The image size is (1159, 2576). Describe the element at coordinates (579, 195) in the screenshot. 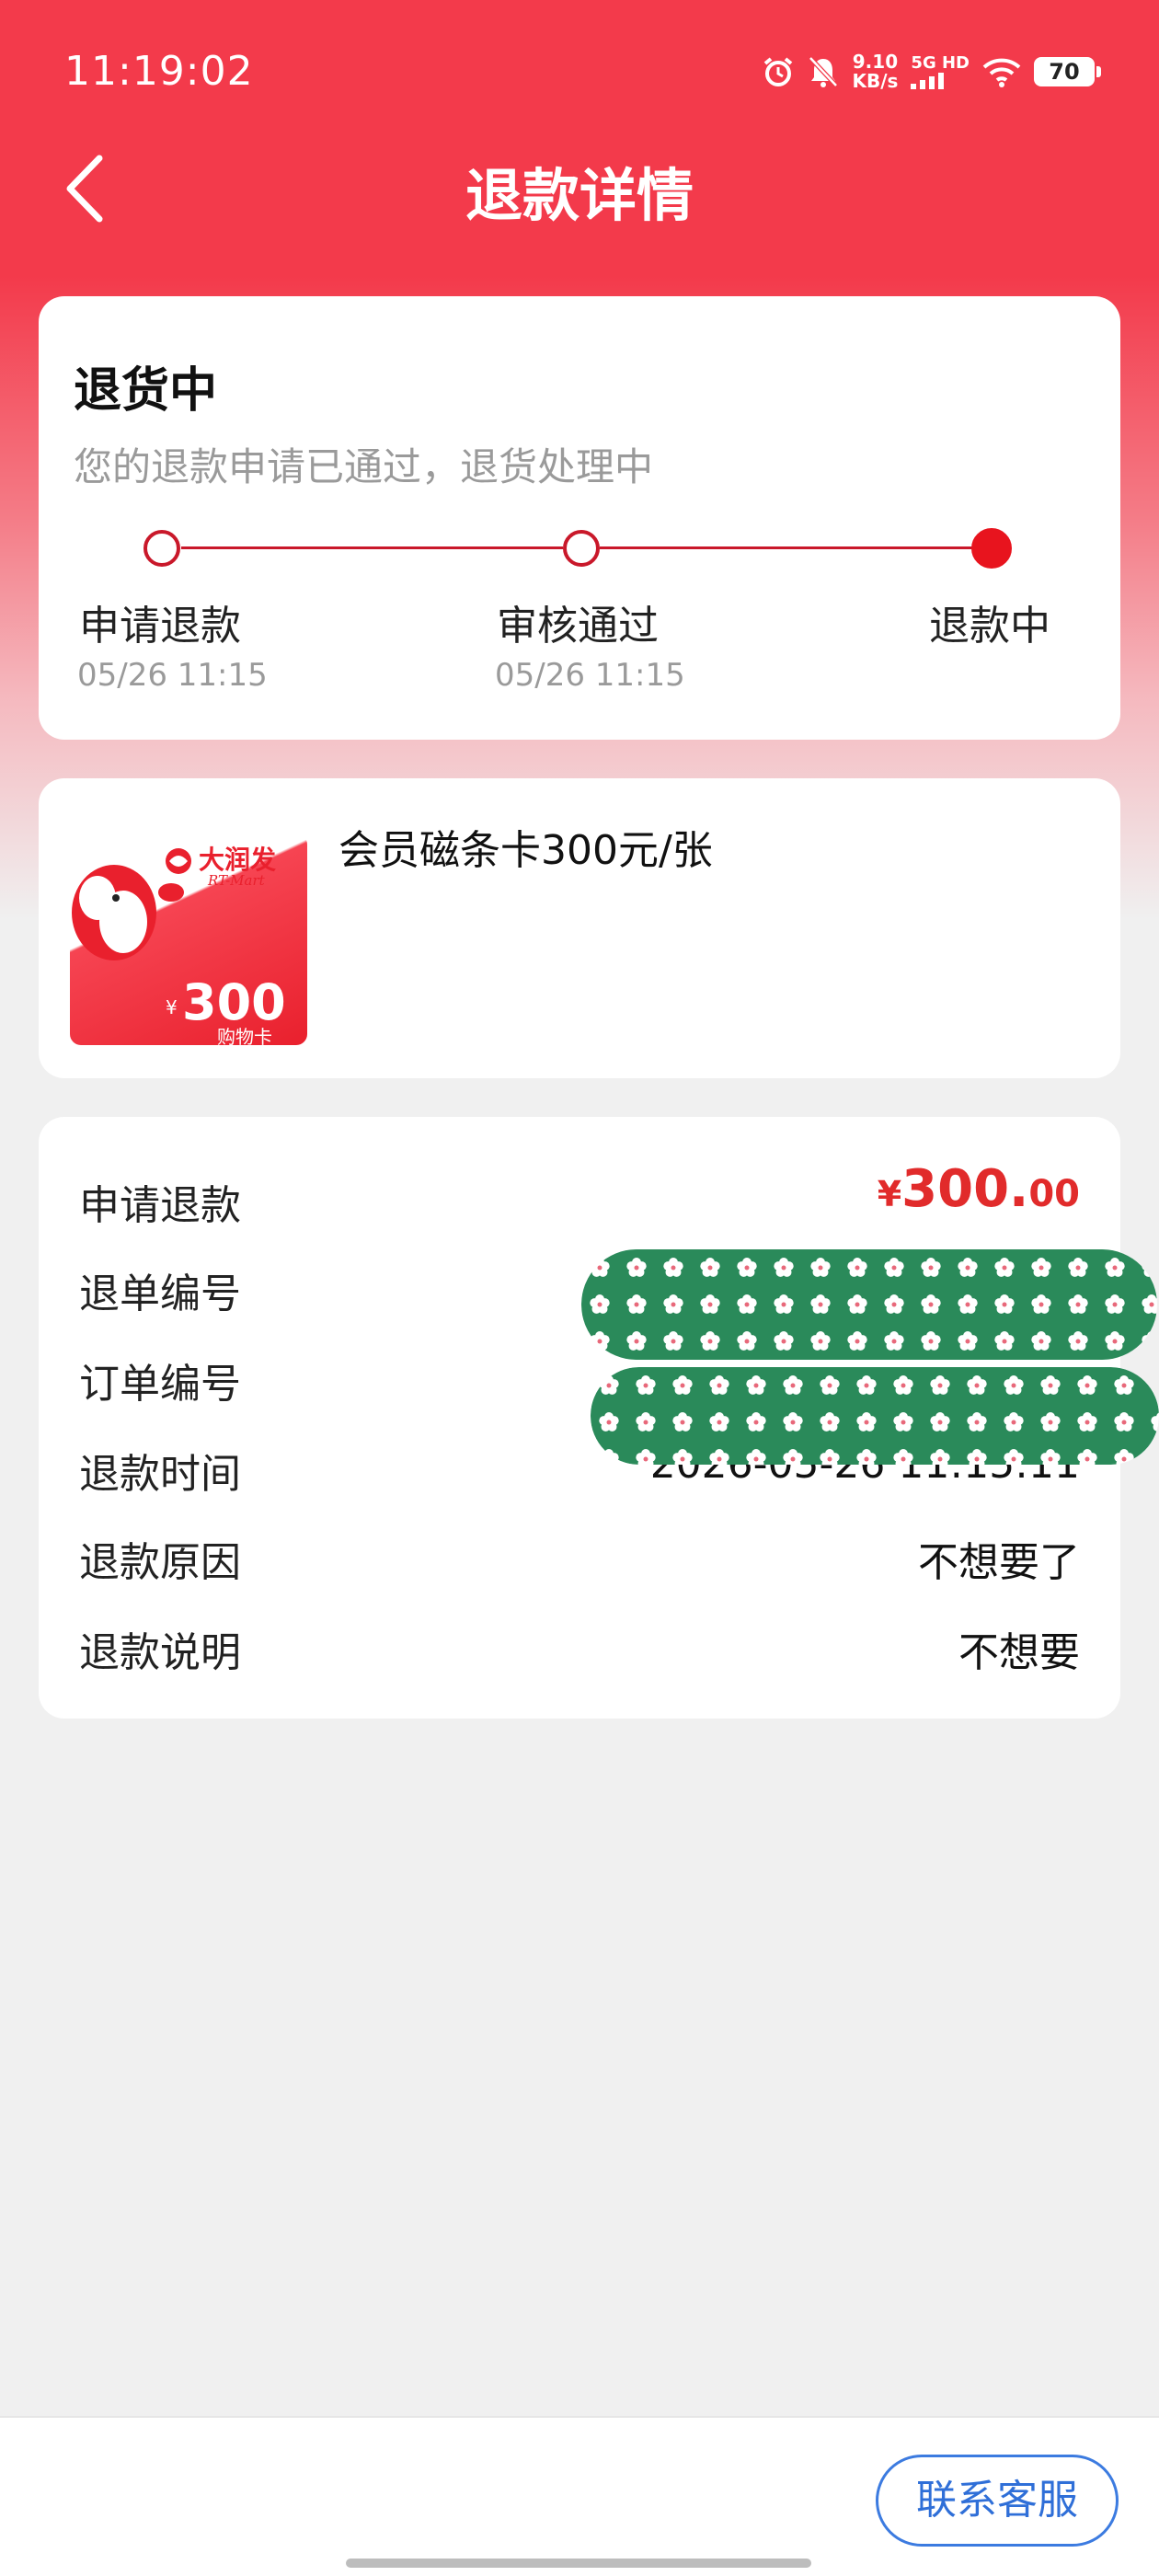

I see `page-title: 退款详情` at that location.